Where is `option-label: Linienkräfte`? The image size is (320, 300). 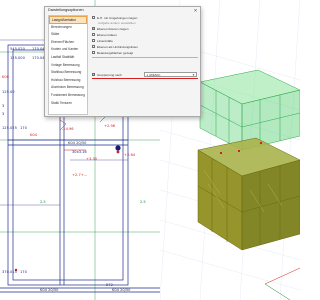
option-label: Linienkräfte is located at coordinates (104, 40).